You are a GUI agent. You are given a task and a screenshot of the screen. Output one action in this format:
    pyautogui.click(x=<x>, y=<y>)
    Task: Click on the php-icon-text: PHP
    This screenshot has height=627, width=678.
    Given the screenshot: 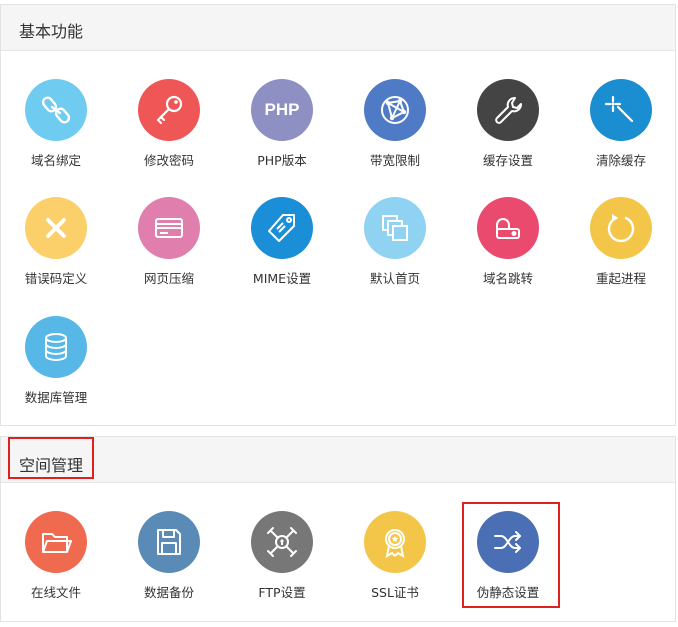 What is the action you would take?
    pyautogui.click(x=282, y=109)
    